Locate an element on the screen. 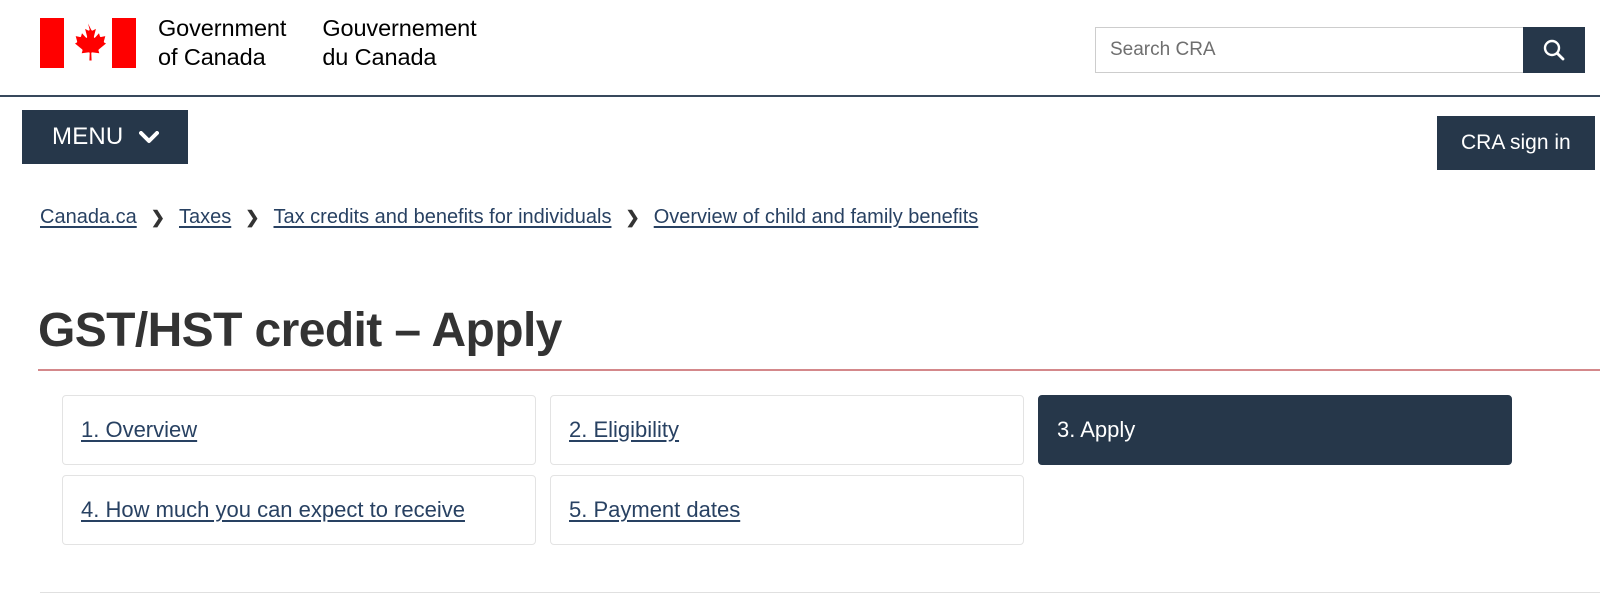 This screenshot has width=1600, height=602. canada-flag-icon is located at coordinates (88, 42).